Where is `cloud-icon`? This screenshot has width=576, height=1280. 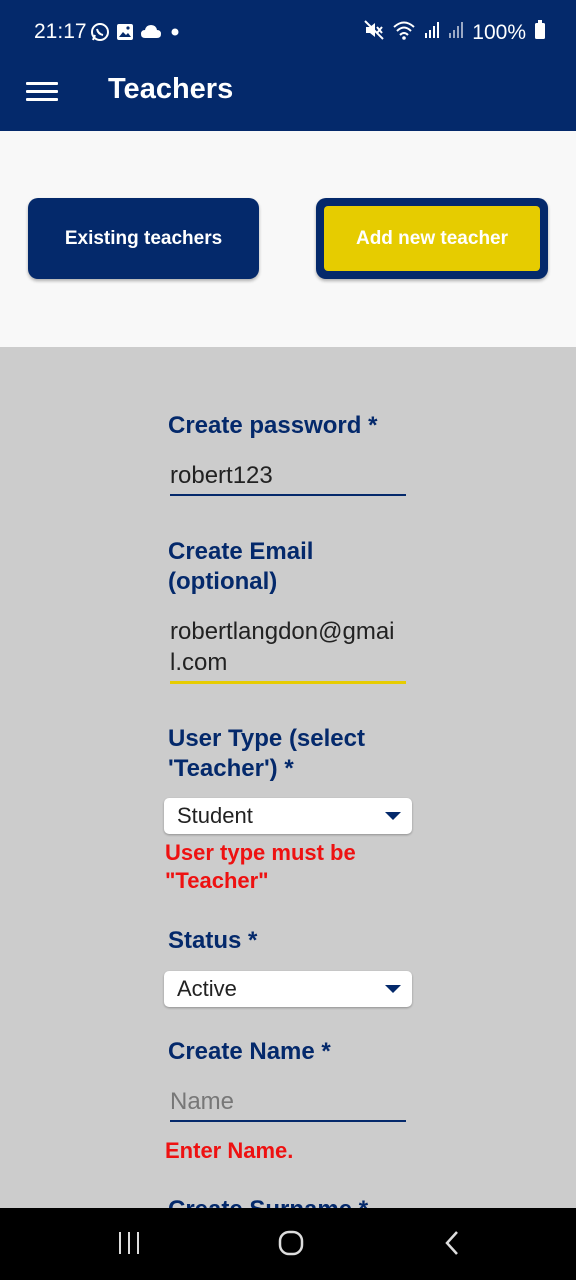 cloud-icon is located at coordinates (151, 34).